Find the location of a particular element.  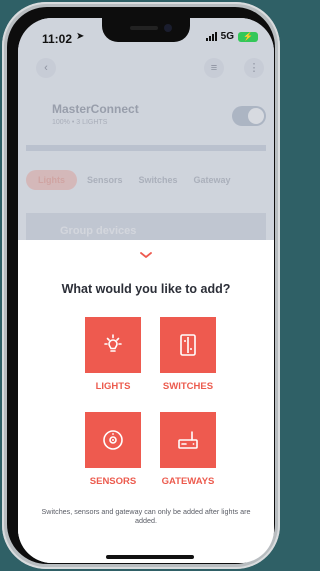

switches-label: SWITCHES is located at coordinates (188, 386).